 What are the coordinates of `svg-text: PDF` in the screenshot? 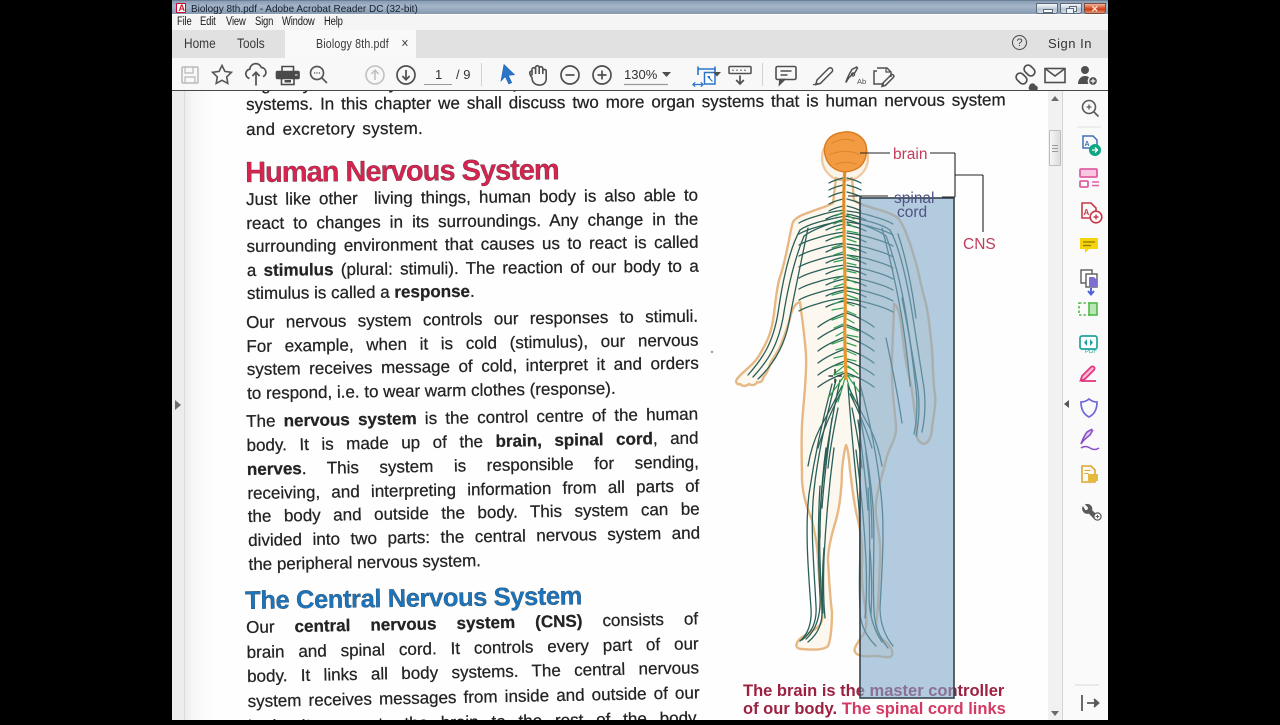 It's located at (1091, 352).